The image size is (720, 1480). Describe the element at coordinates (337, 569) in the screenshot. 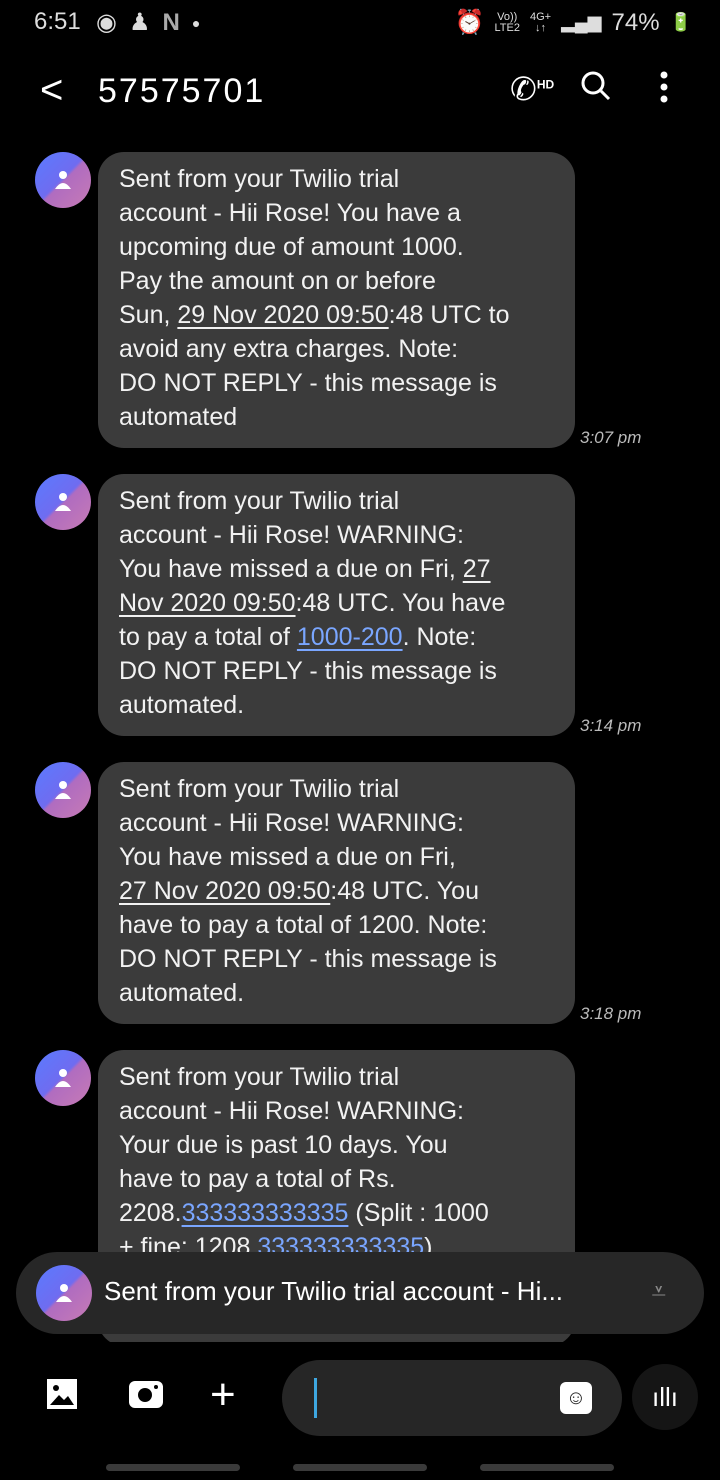

I see `message-line: You have missed a due on Fri, 27` at that location.